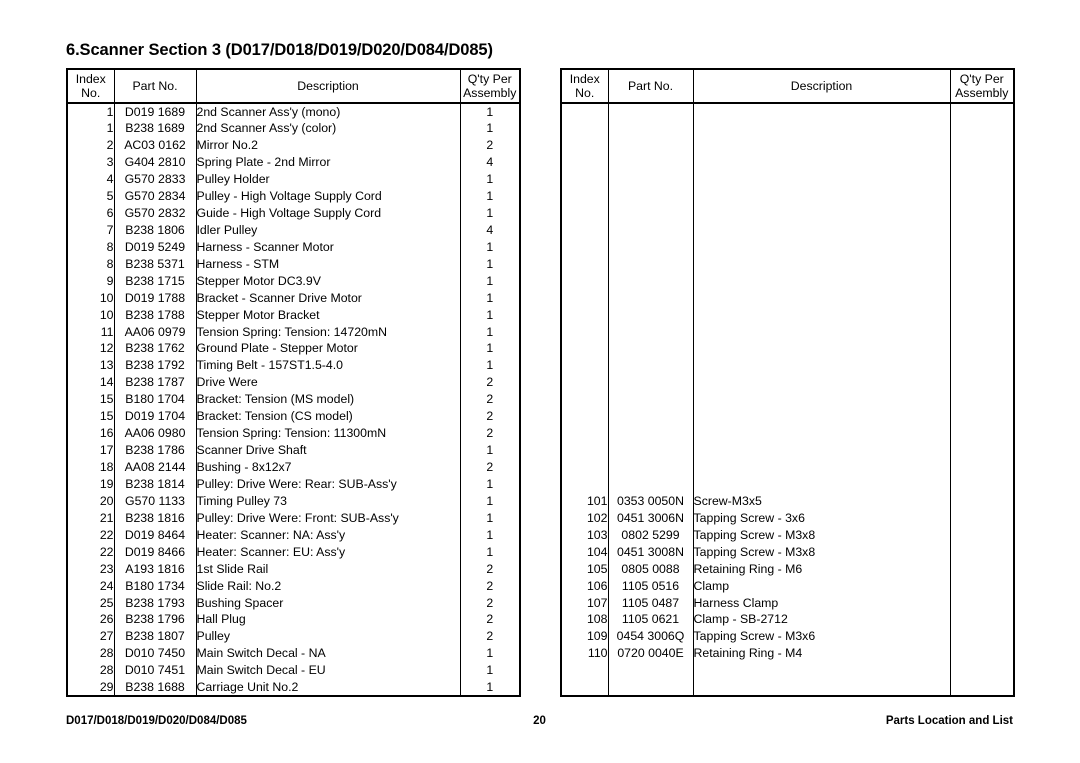 The height and width of the screenshot is (763, 1080). What do you see at coordinates (155, 264) in the screenshot?
I see `cell-part-no: B238 5371` at bounding box center [155, 264].